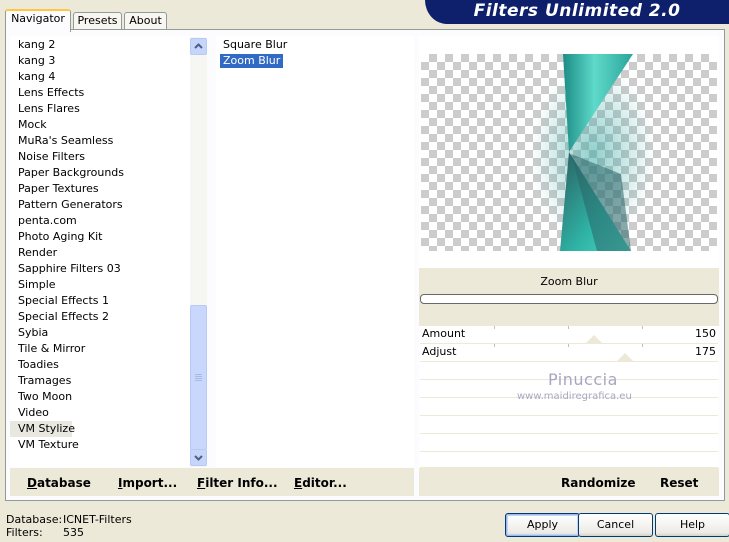  I want to click on status-database-value: ICNET-Filters, so click(97, 519).